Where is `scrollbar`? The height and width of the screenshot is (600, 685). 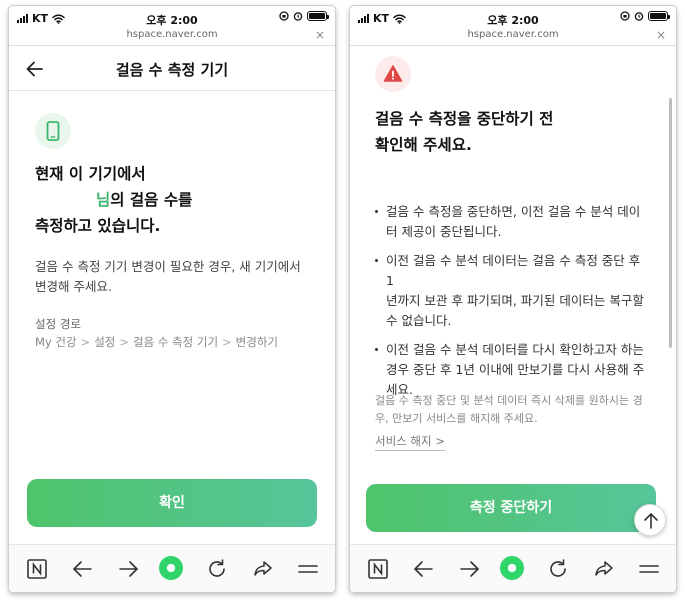
scrollbar is located at coordinates (670, 223).